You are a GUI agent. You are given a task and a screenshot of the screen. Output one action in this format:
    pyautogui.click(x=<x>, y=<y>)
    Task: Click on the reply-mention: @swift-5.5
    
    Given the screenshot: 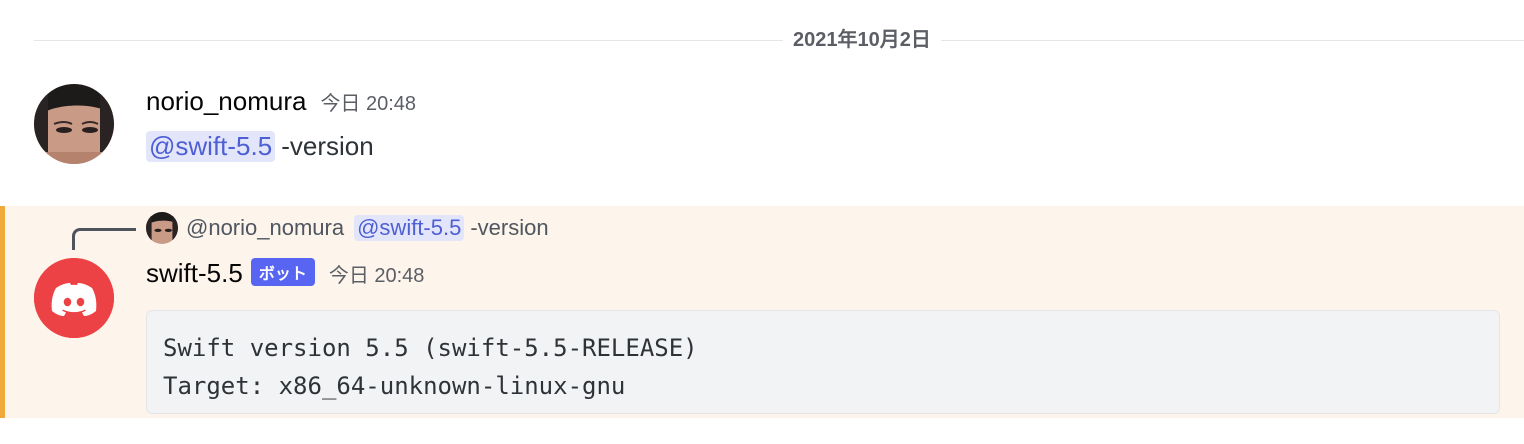 What is the action you would take?
    pyautogui.click(x=409, y=228)
    